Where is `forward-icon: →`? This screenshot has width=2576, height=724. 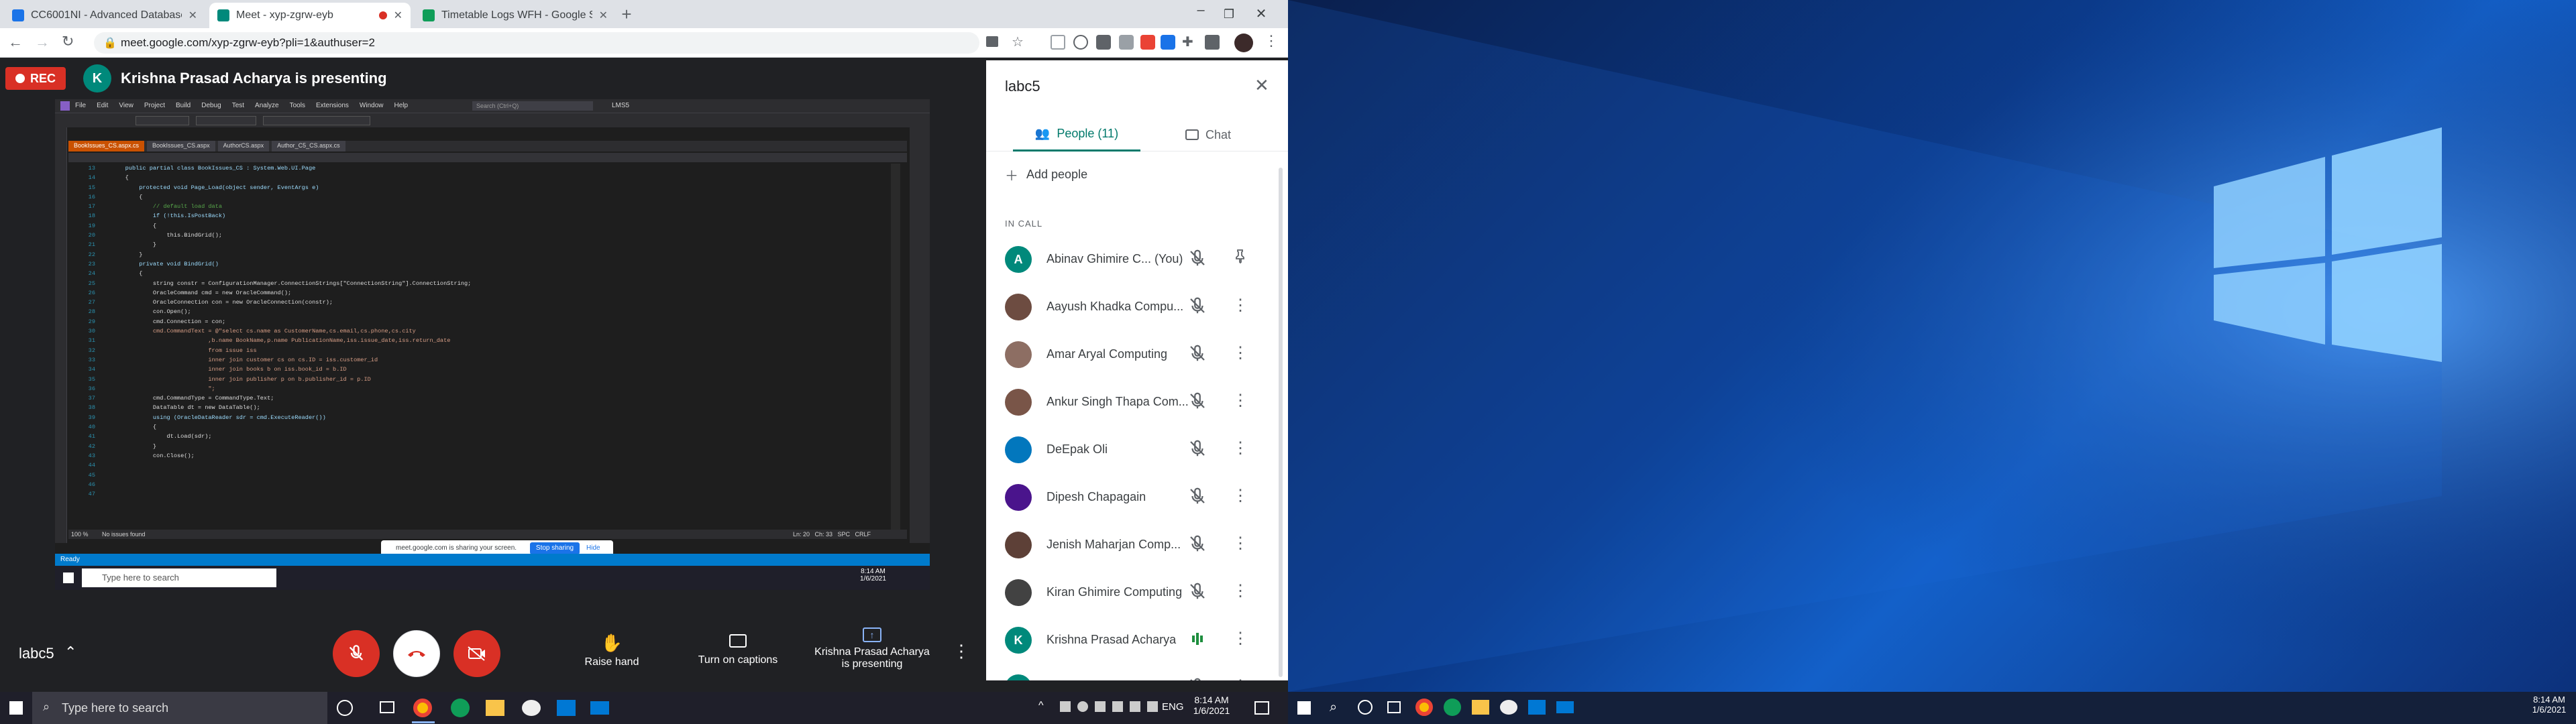
forward-icon: → is located at coordinates (42, 42).